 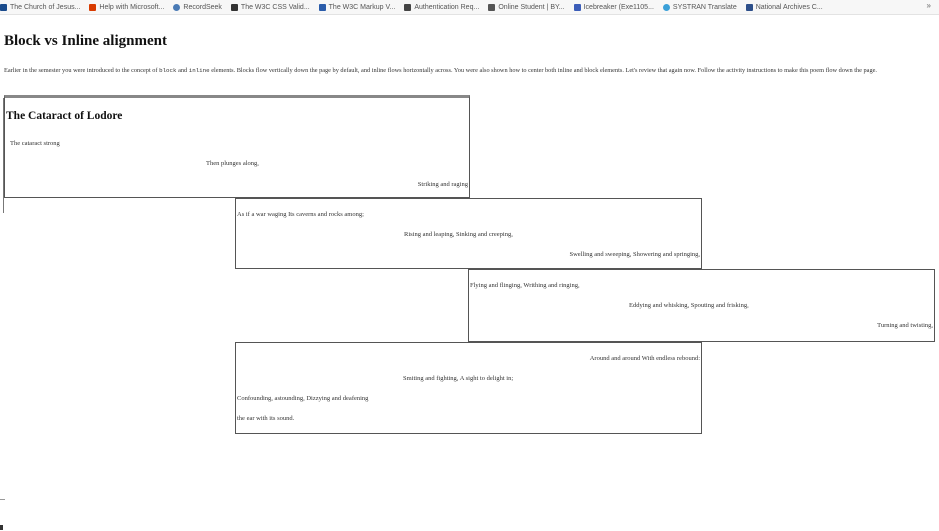 I want to click on poem-line: the ear with its sound., so click(x=266, y=418).